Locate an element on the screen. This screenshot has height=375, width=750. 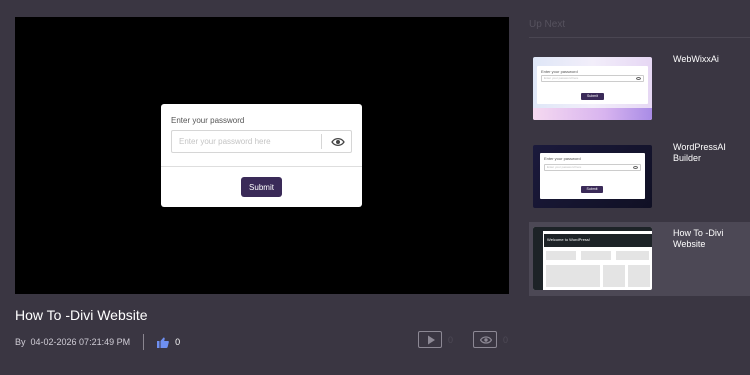
password-label: Enter your password is located at coordinates (208, 120).